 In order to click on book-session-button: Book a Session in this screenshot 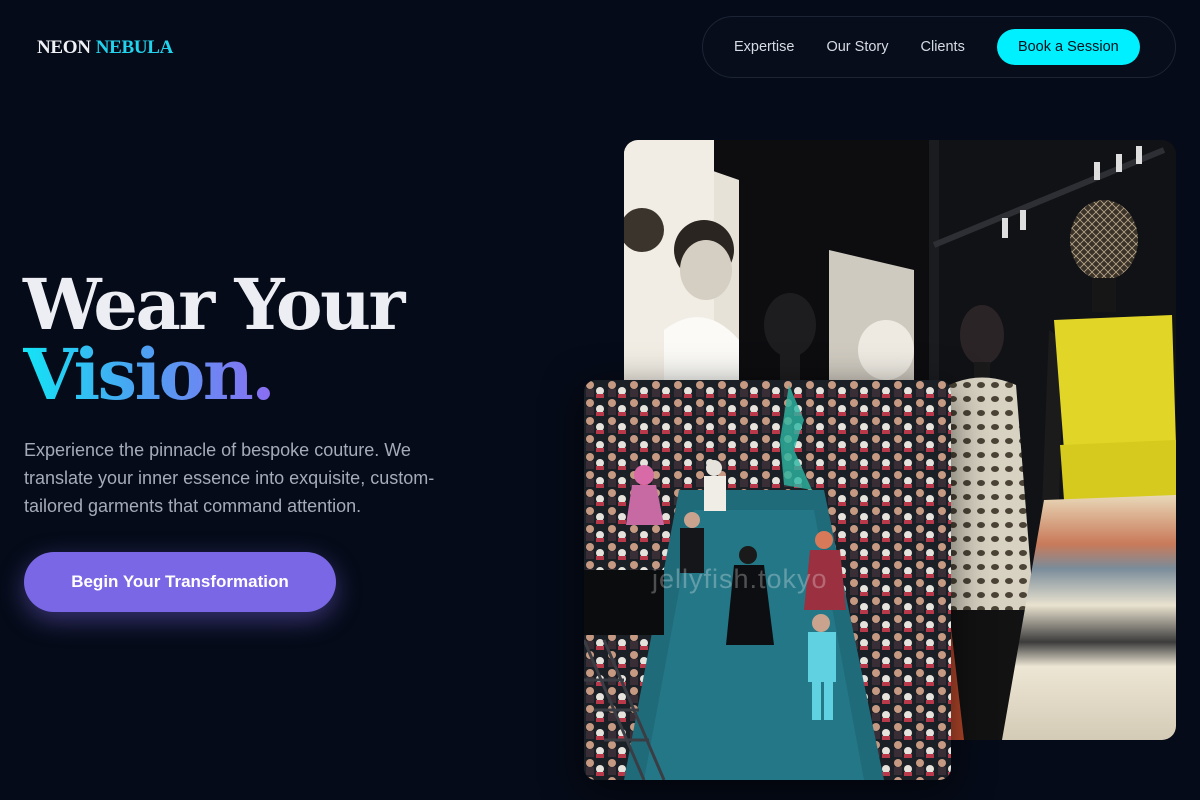, I will do `click(1068, 47)`.